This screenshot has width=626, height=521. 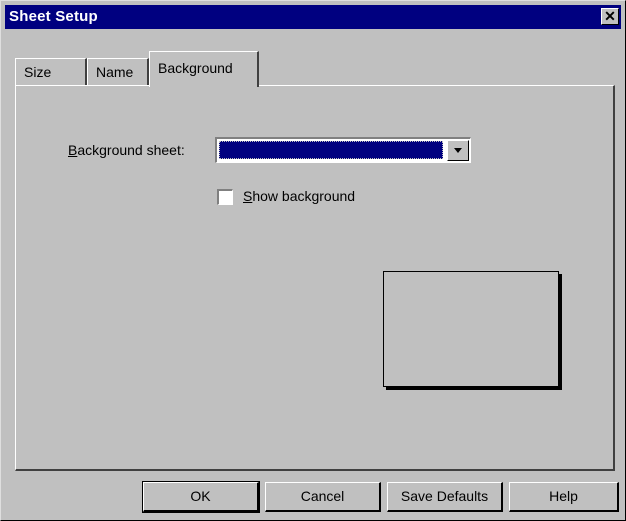 I want to click on chevron-down-icon, so click(x=458, y=150).